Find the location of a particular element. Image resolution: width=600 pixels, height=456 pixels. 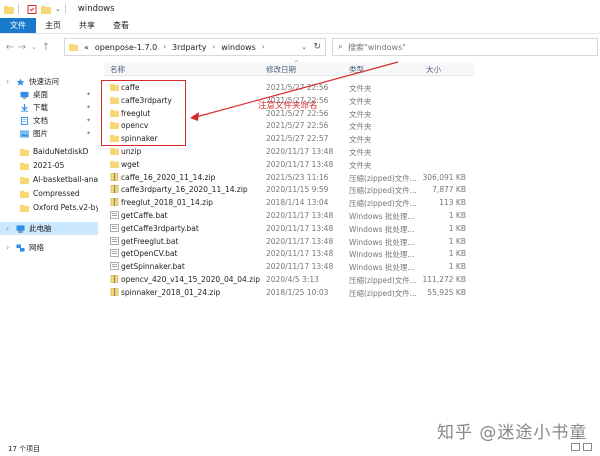

nav-item: 图片 ✦ is located at coordinates (49, 133).